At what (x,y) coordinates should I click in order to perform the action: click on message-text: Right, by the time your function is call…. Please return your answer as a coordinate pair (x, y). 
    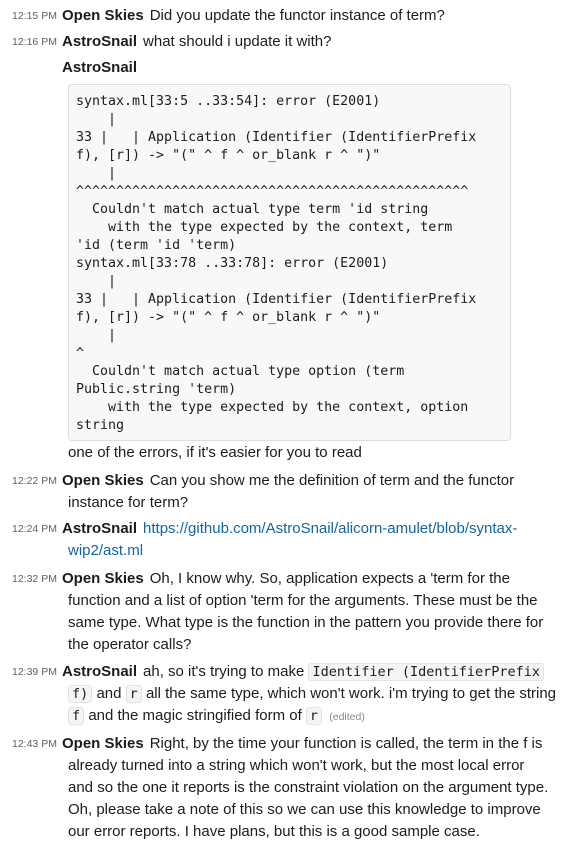
    Looking at the image, I should click on (346, 743).